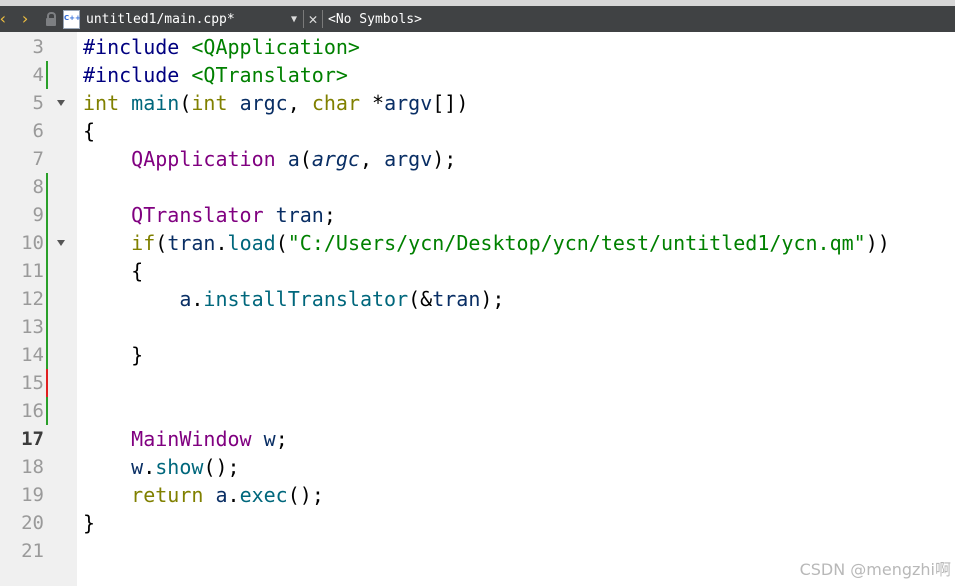 The height and width of the screenshot is (586, 955). What do you see at coordinates (477, 103) in the screenshot?
I see `code-line: 5 int main(int argc, char *argv[])` at bounding box center [477, 103].